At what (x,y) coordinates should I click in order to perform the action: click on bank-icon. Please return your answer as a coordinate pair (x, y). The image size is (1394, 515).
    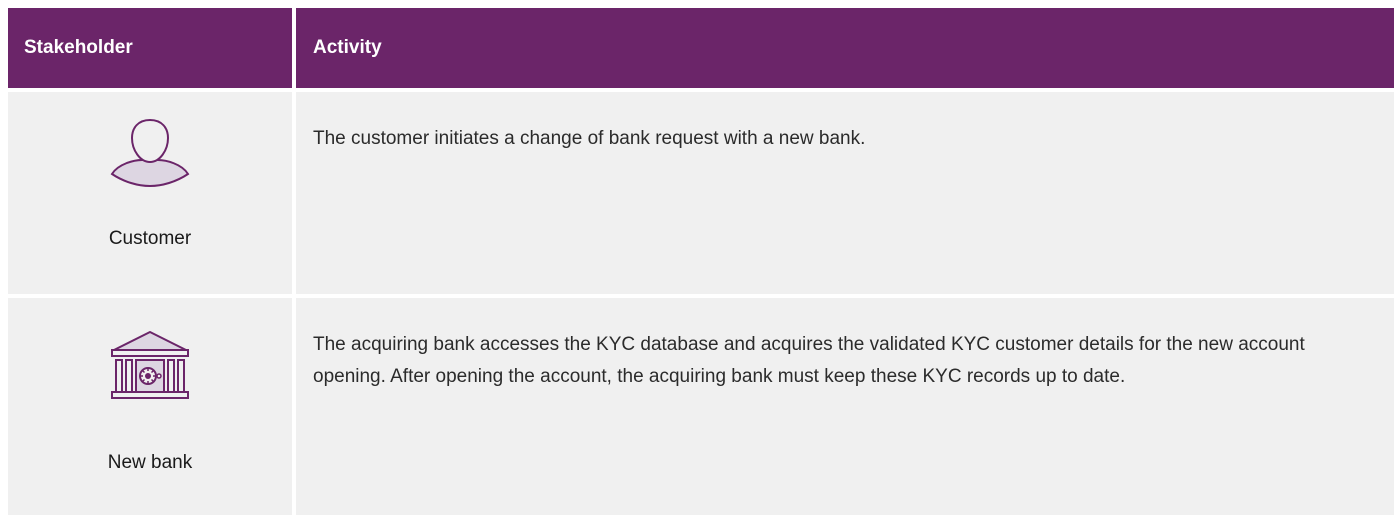
    Looking at the image, I should click on (150, 365).